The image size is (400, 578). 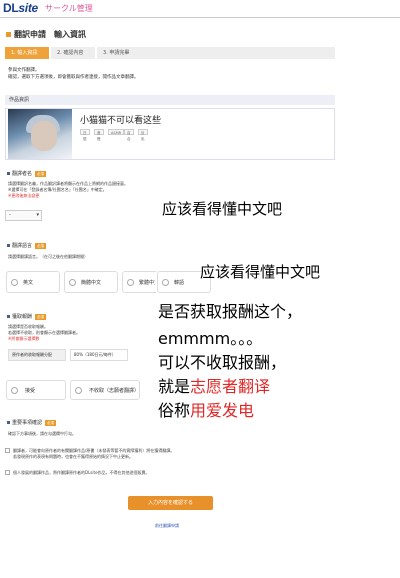 I want to click on confirm-note: 確認下方事項後，請在勾選欄中打勾。, so click(x=42, y=433).